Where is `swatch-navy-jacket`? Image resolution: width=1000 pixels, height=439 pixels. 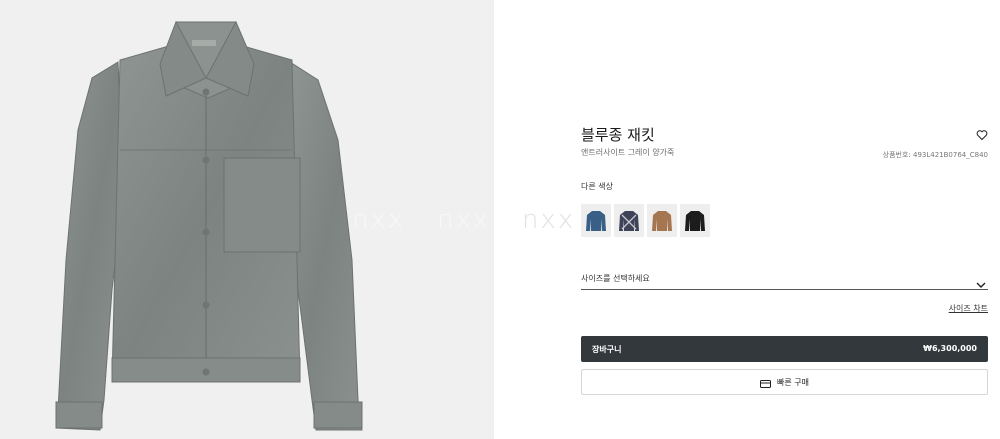 swatch-navy-jacket is located at coordinates (596, 220).